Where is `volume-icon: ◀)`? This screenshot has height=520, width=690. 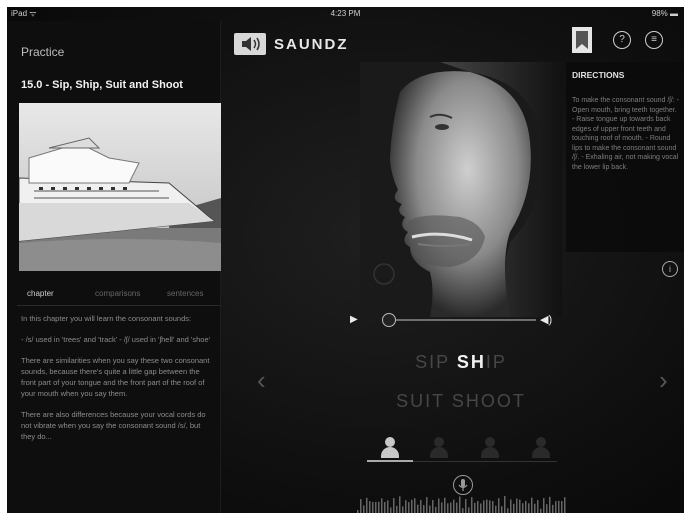
volume-icon: ◀) is located at coordinates (546, 319).